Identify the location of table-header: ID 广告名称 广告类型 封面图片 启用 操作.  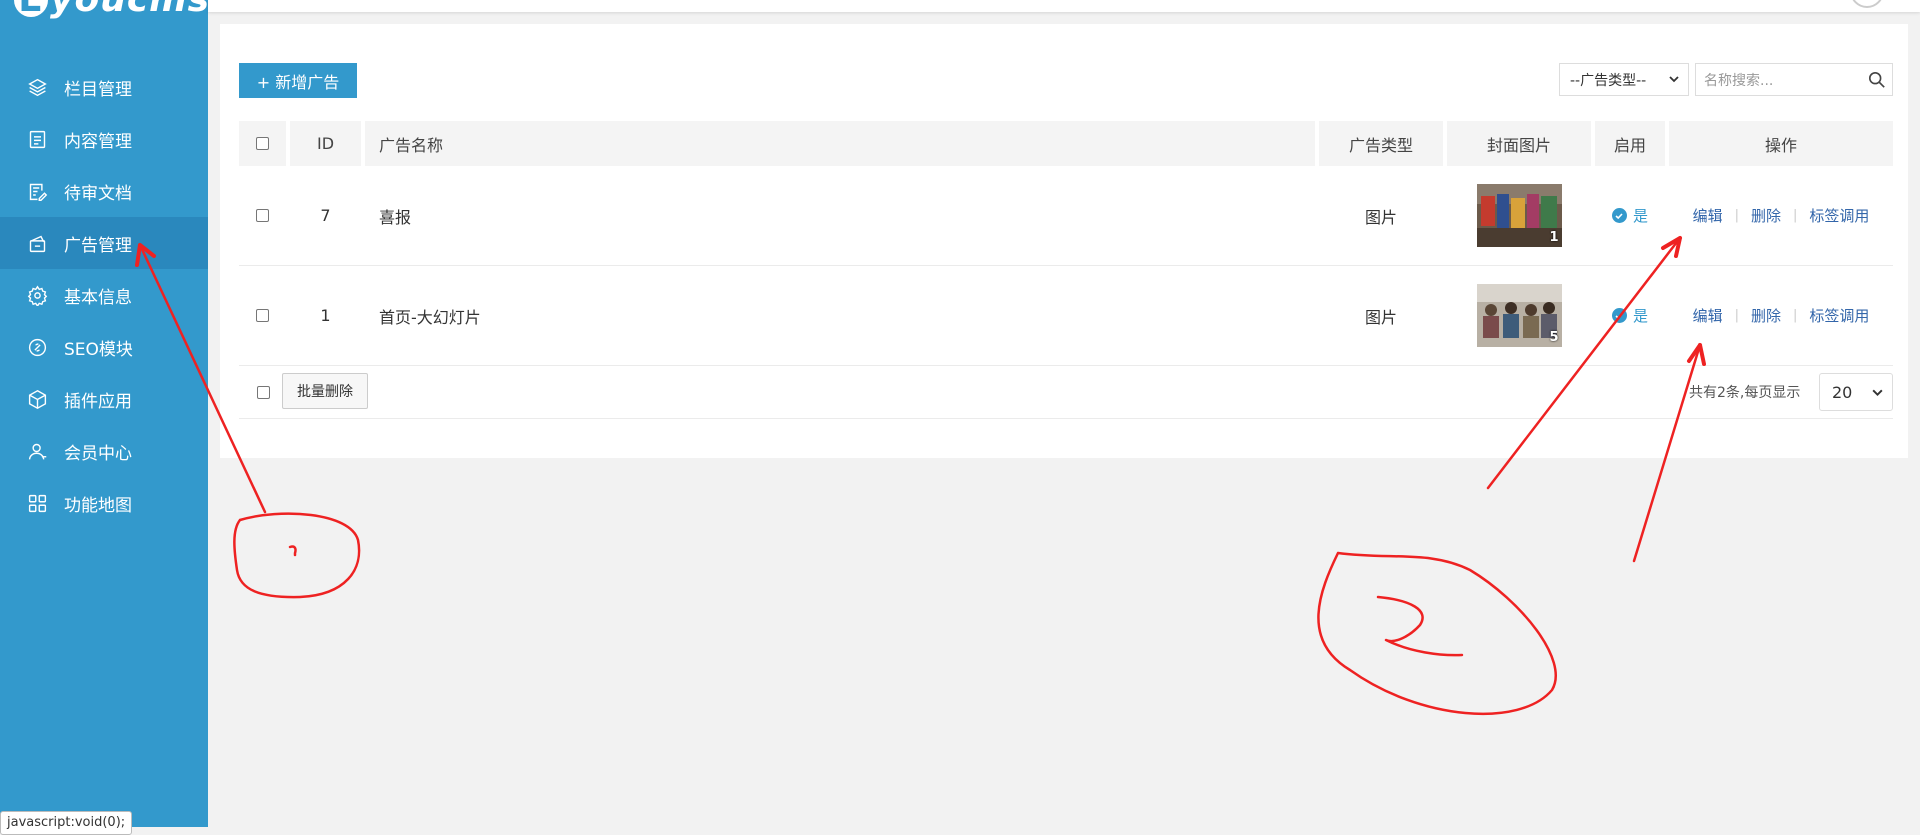
(1066, 143).